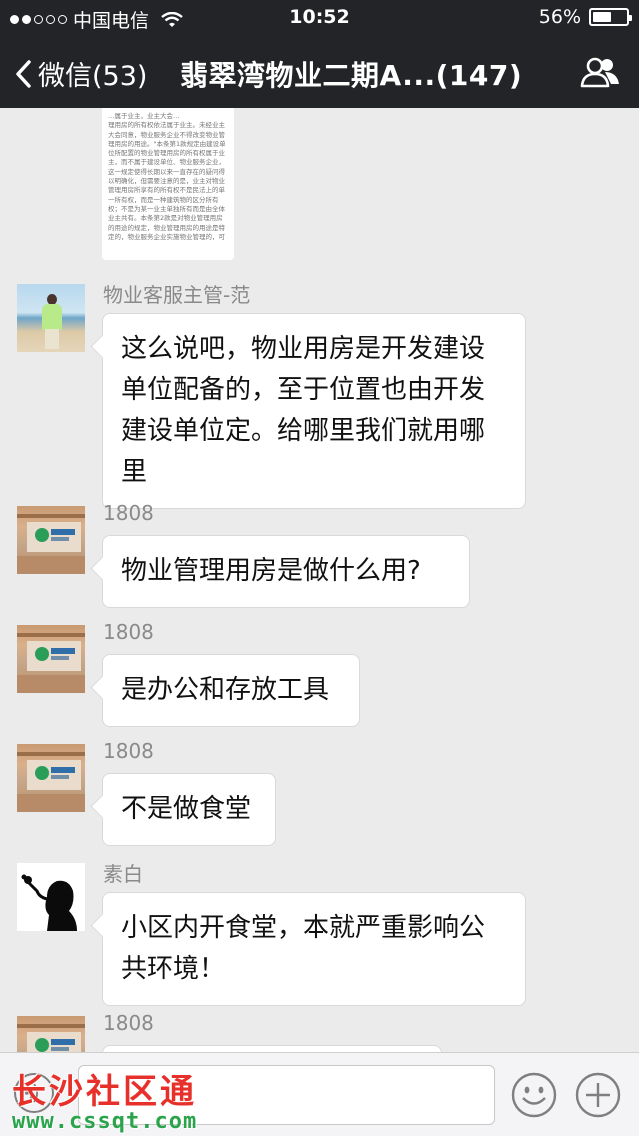  Describe the element at coordinates (166, 162) in the screenshot. I see `image-text-line: 主，而不属于建设单位、物业服务企业，` at that location.